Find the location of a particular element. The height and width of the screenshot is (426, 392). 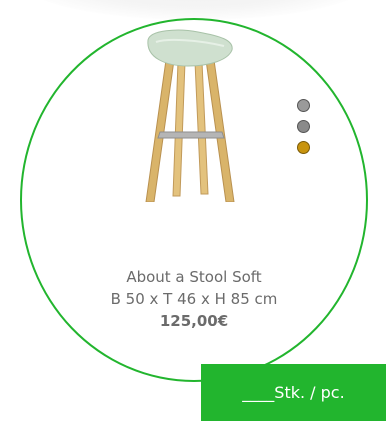

color-swatch-grey is located at coordinates (303, 105).